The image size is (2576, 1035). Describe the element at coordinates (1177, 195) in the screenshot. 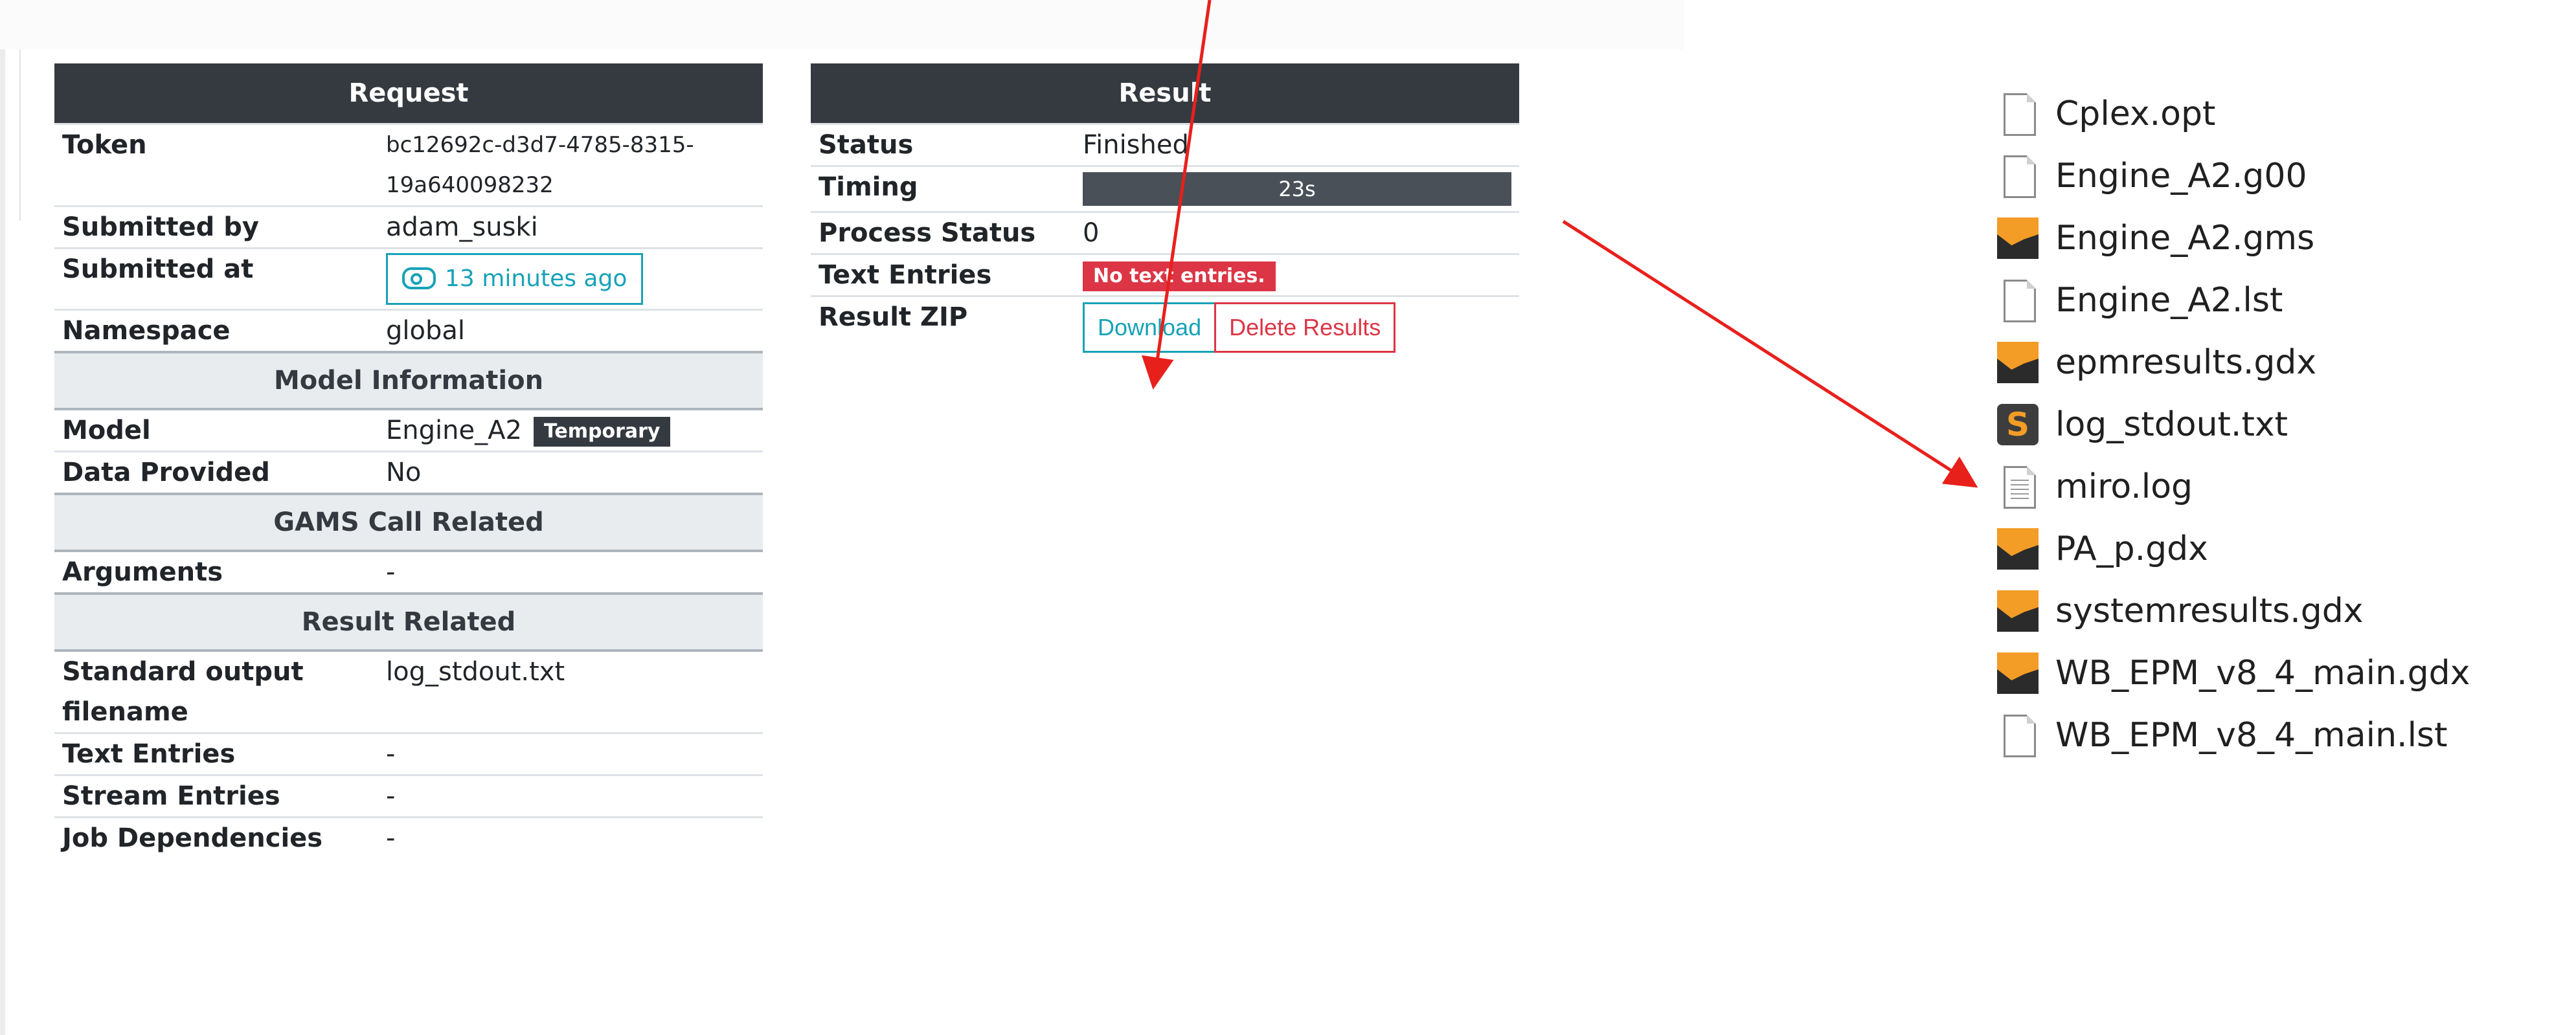

I see `arrow-to-download` at that location.